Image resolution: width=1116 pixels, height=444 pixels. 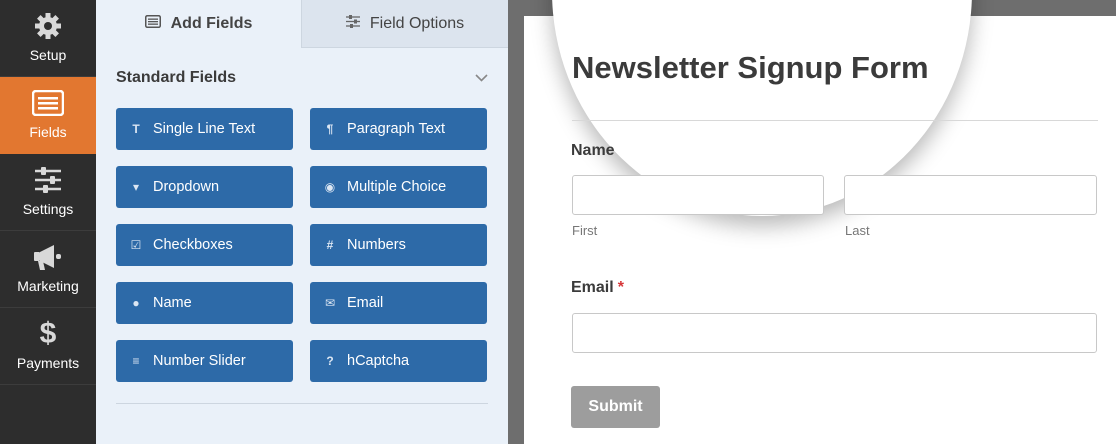 What do you see at coordinates (835, 120) in the screenshot?
I see `title-divider` at bounding box center [835, 120].